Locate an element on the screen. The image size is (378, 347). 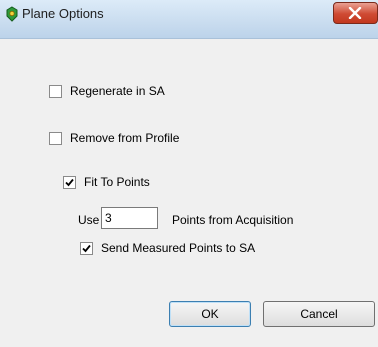
cancel-button: Cancel is located at coordinates (319, 314).